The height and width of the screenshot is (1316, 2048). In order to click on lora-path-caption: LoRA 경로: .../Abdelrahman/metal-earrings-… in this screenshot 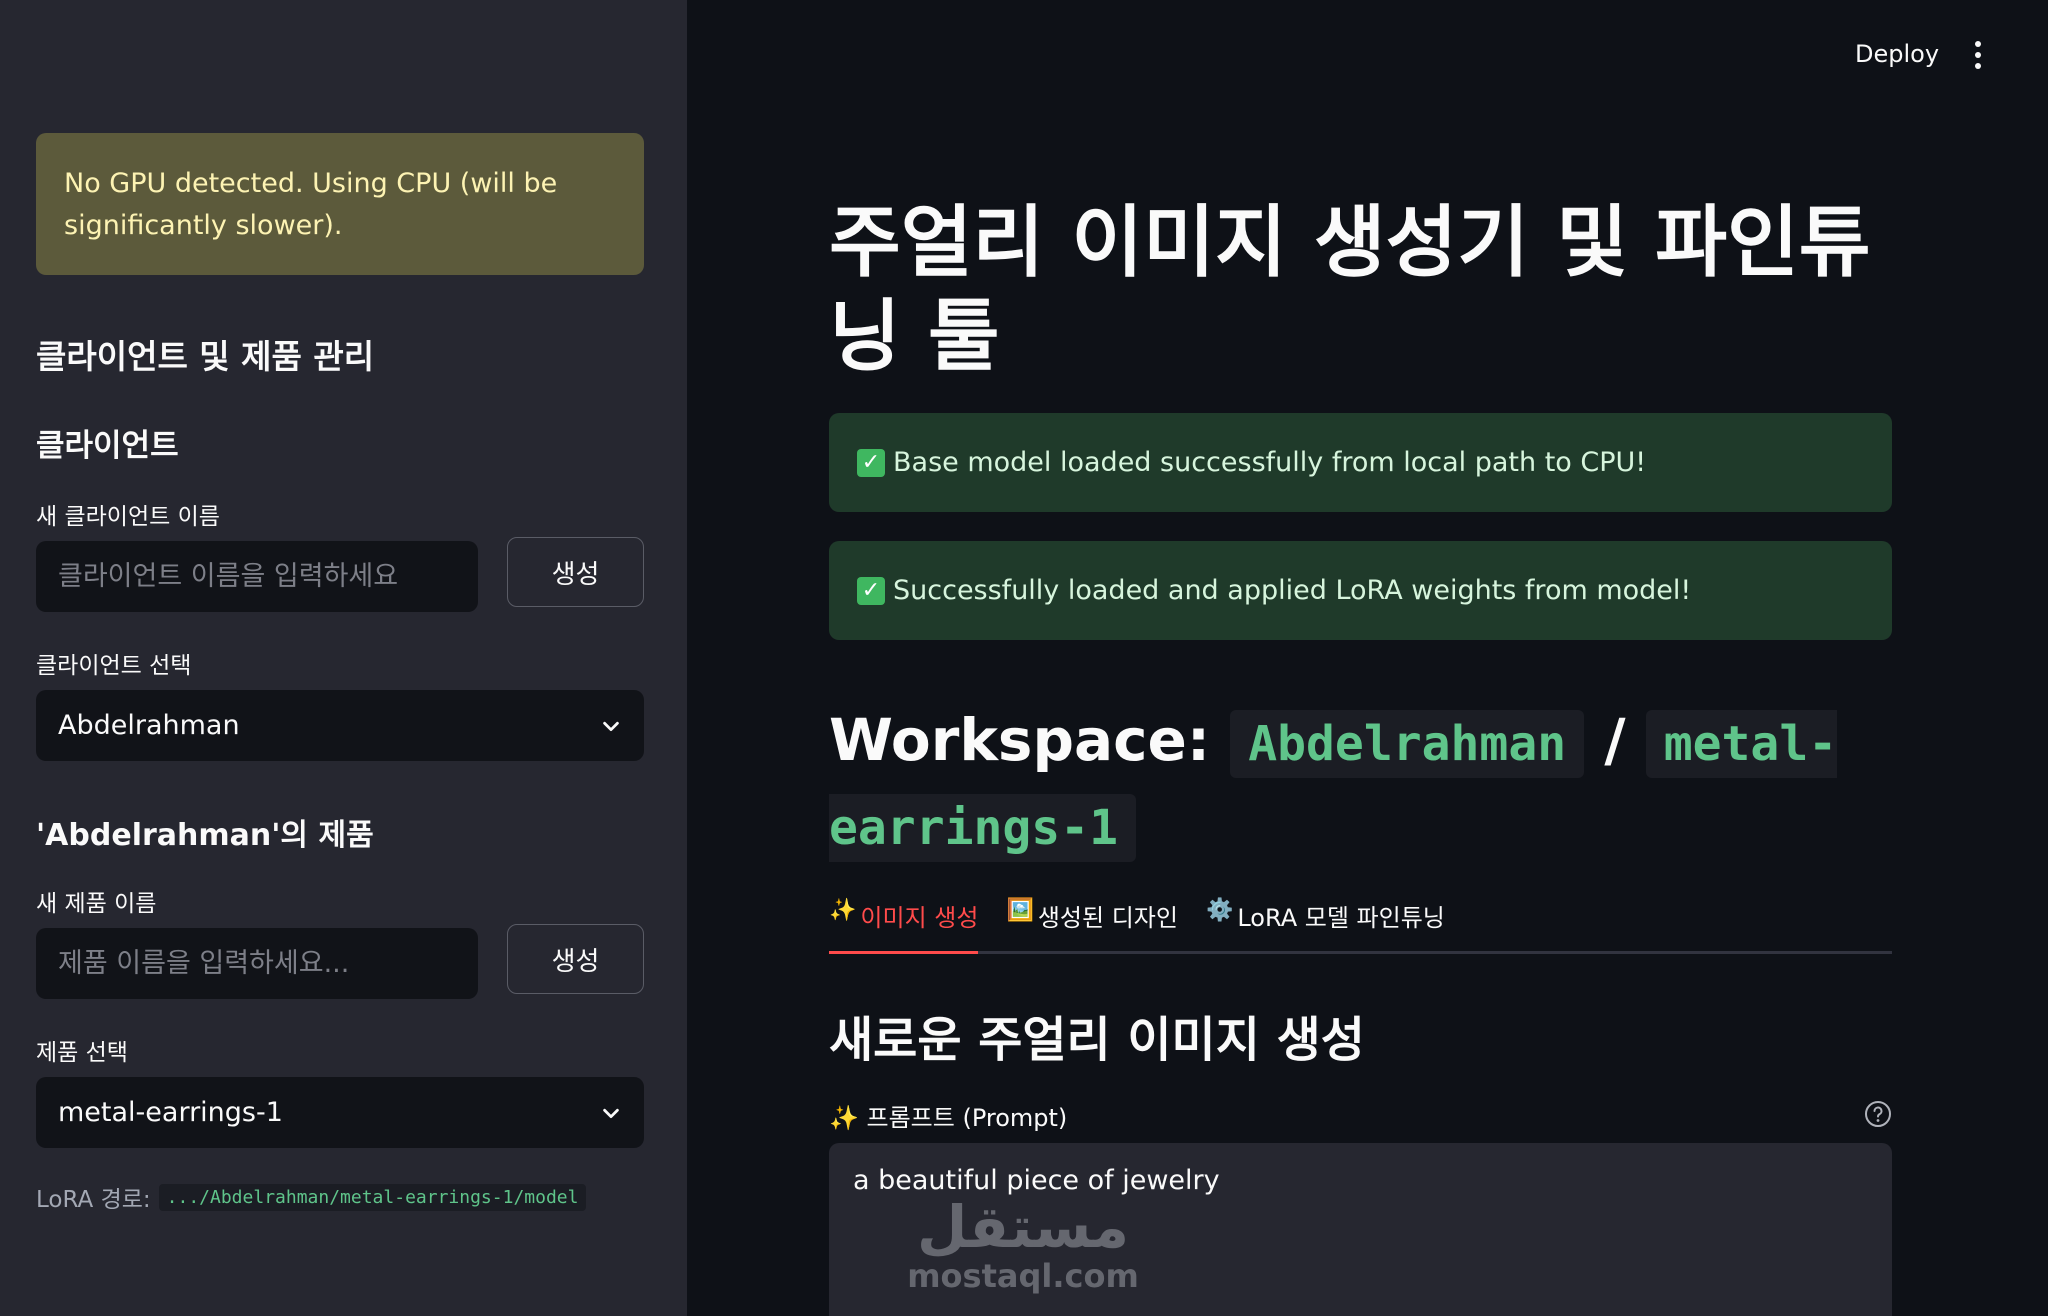, I will do `click(311, 1197)`.